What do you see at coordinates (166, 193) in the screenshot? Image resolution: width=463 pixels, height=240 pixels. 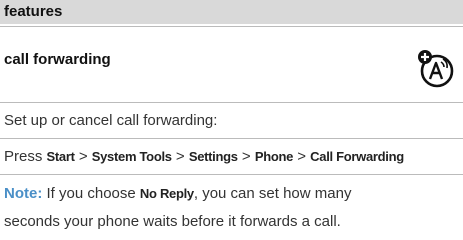 I see `note-highlight: No Reply` at bounding box center [166, 193].